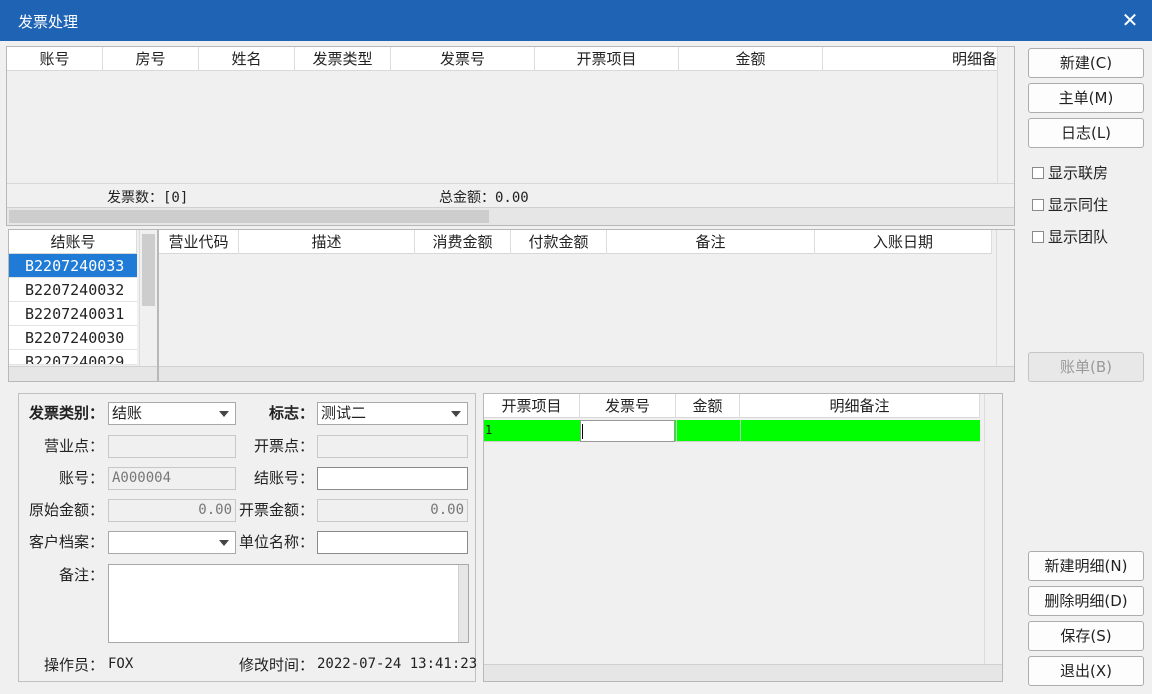 The image size is (1152, 694). Describe the element at coordinates (392, 510) in the screenshot. I see `invoice-amount-field: 0.00` at that location.